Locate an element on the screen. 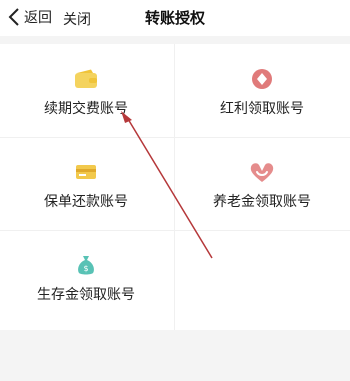 The height and width of the screenshot is (381, 350). account-item-renewal-payment: 续期交费账号 is located at coordinates (86, 90).